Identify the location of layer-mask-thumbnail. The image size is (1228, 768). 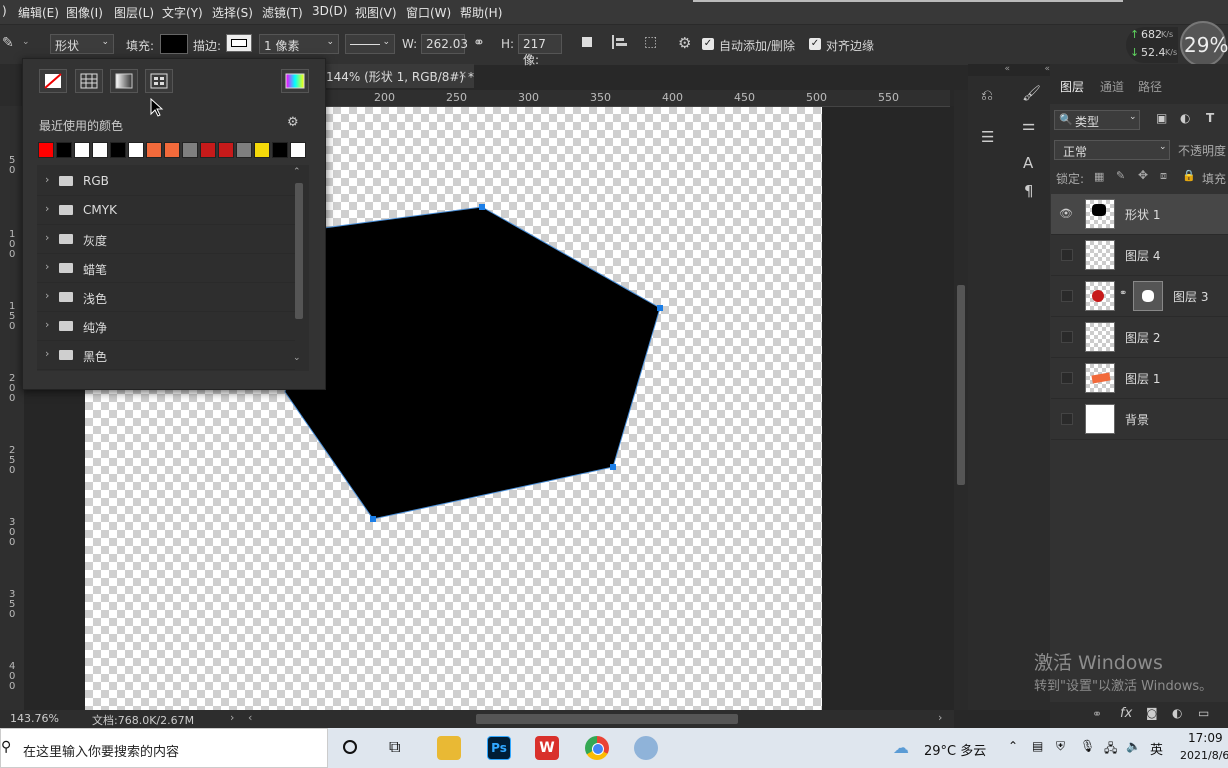
(1148, 296).